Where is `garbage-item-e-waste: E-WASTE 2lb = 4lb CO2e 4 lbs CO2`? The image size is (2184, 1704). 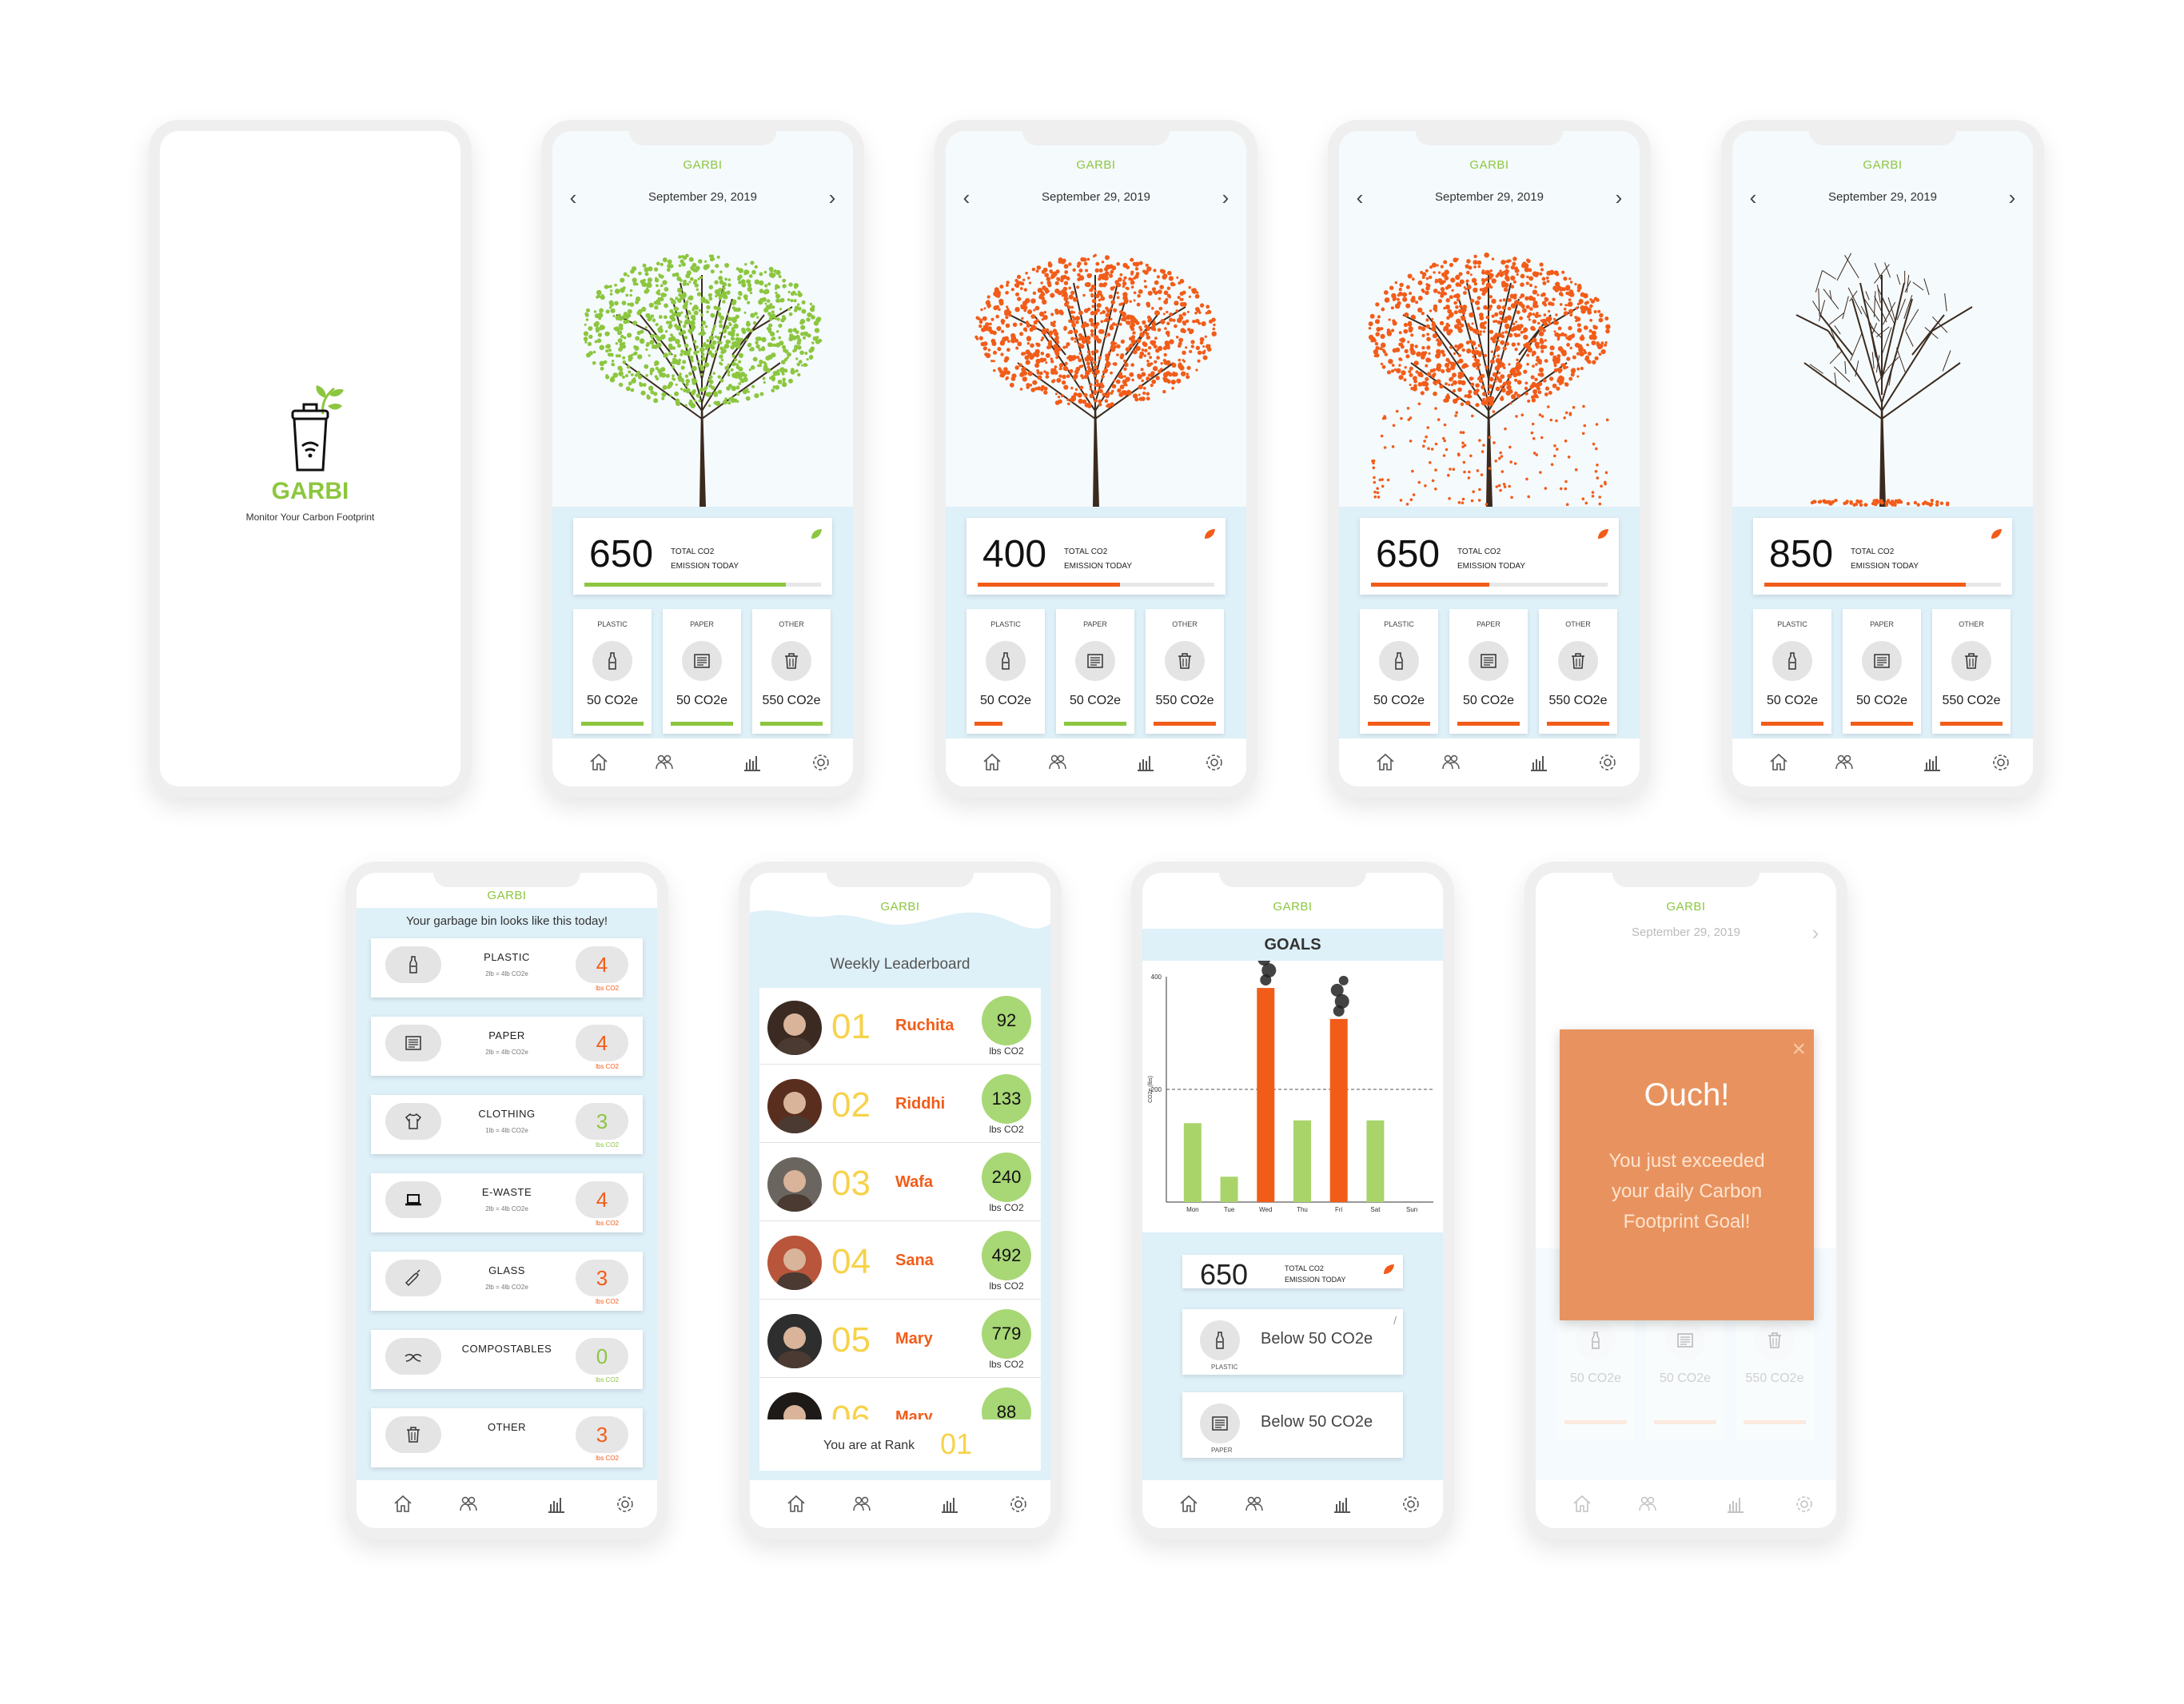 garbage-item-e-waste: E-WASTE 2lb = 4lb CO2e 4 lbs CO2 is located at coordinates (507, 1202).